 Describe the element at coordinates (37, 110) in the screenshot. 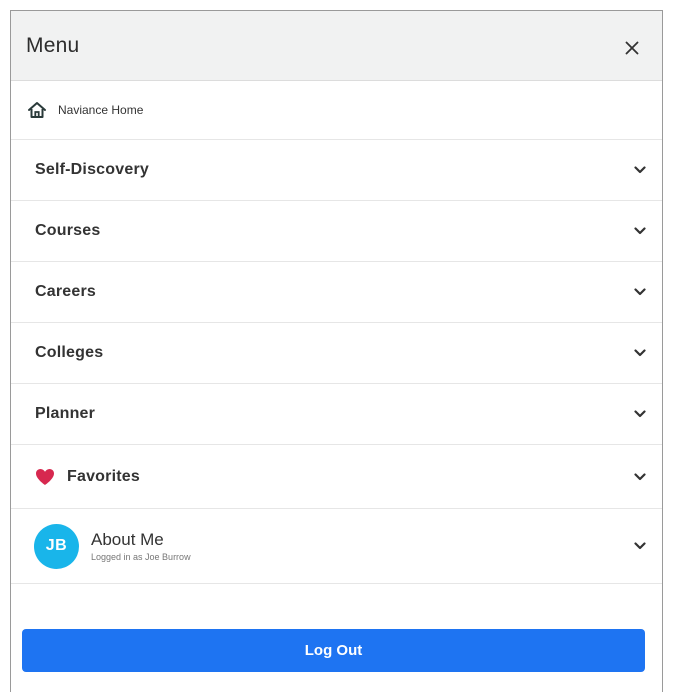

I see `home-icon` at that location.